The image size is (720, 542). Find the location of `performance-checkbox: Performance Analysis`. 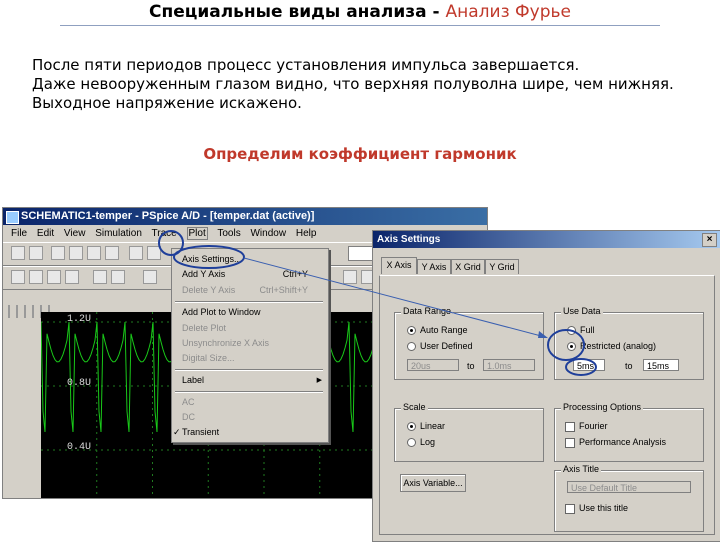

performance-checkbox: Performance Analysis is located at coordinates (615, 442).